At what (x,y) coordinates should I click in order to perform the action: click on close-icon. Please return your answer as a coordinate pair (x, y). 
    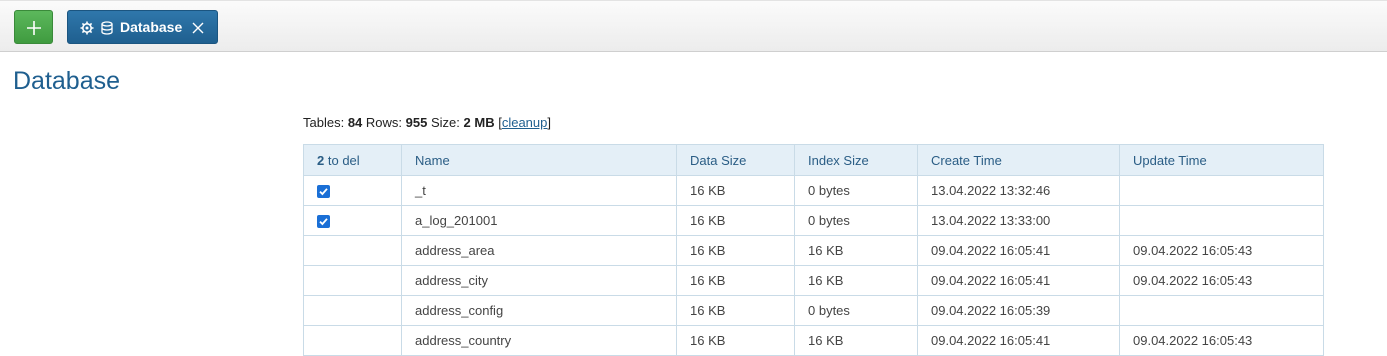
    Looking at the image, I should click on (198, 28).